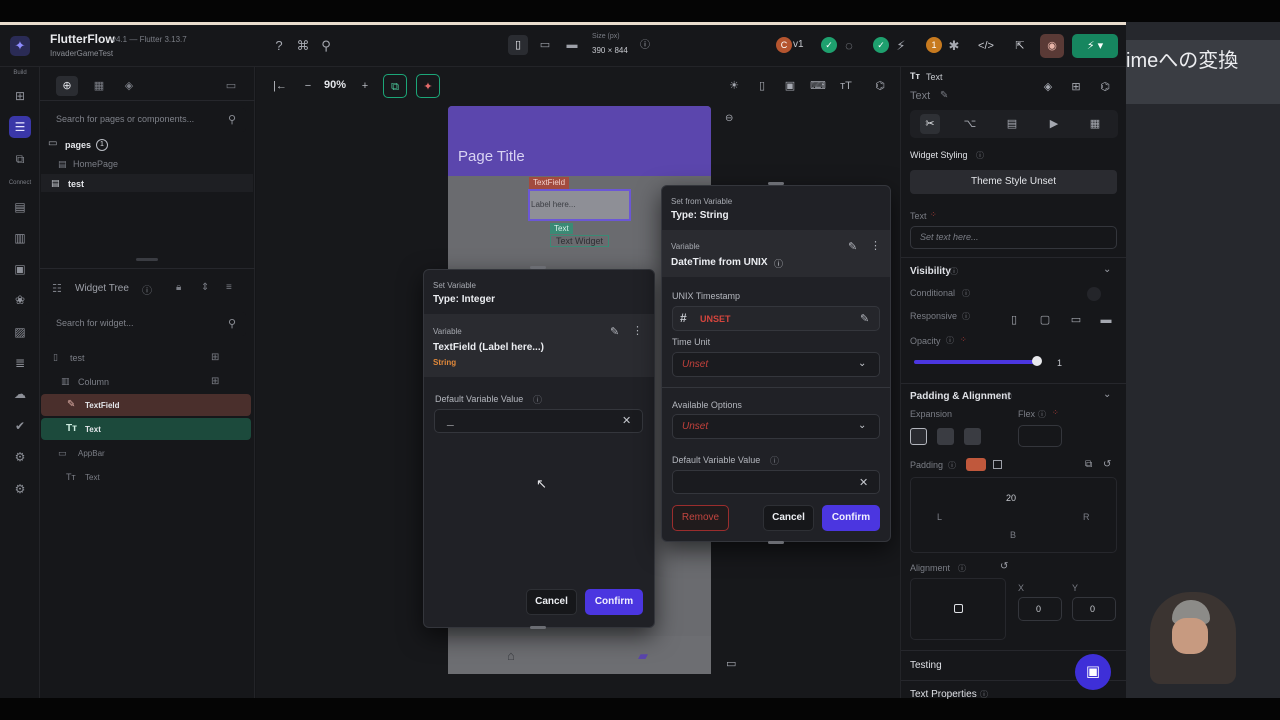  Describe the element at coordinates (729, 118) in the screenshot. I see `link-icon: ⊖` at that location.